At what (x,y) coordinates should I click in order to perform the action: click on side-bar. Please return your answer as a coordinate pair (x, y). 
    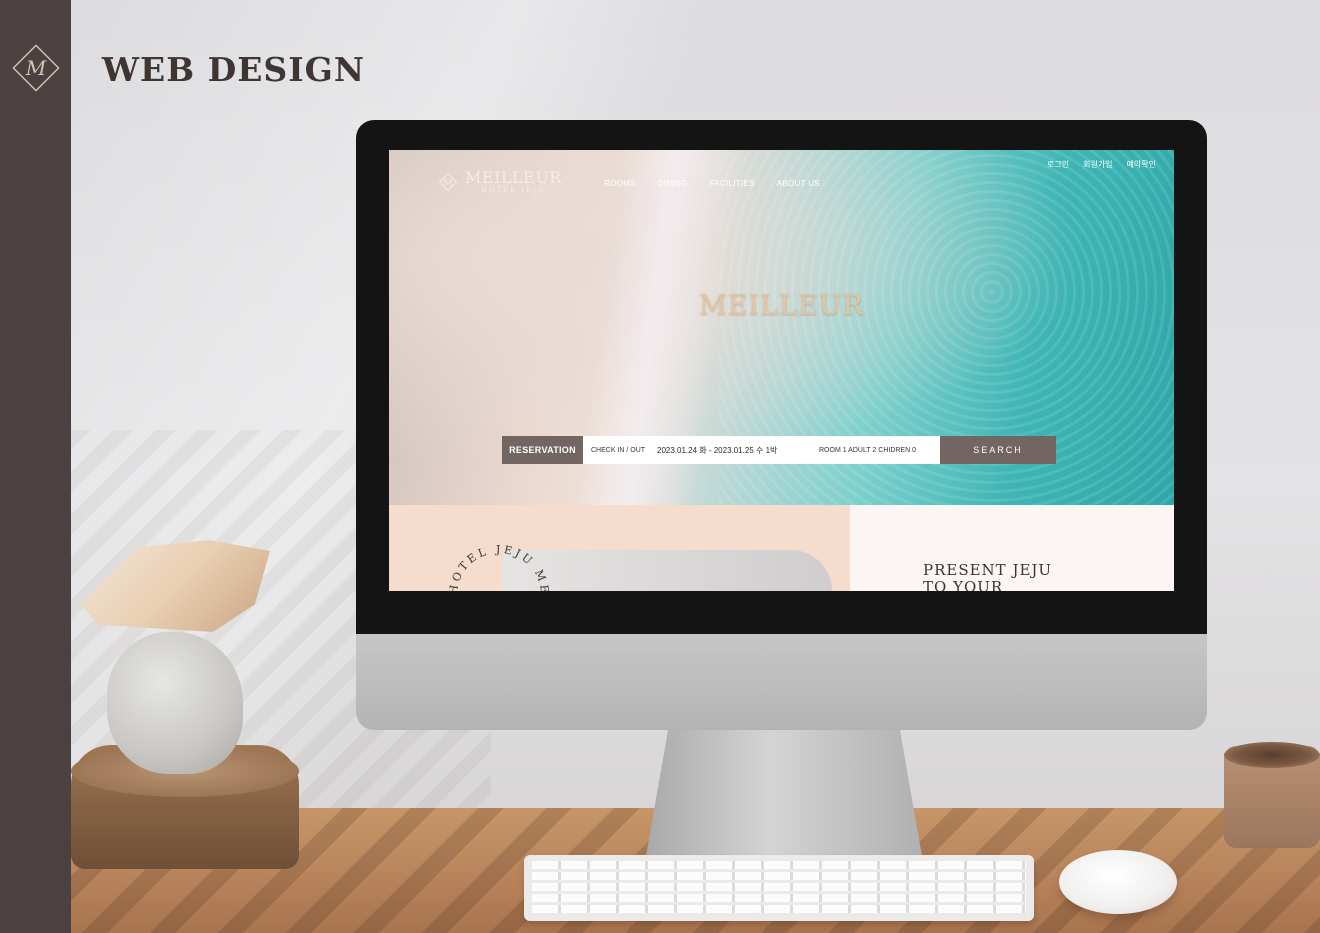
    Looking at the image, I should click on (35, 466).